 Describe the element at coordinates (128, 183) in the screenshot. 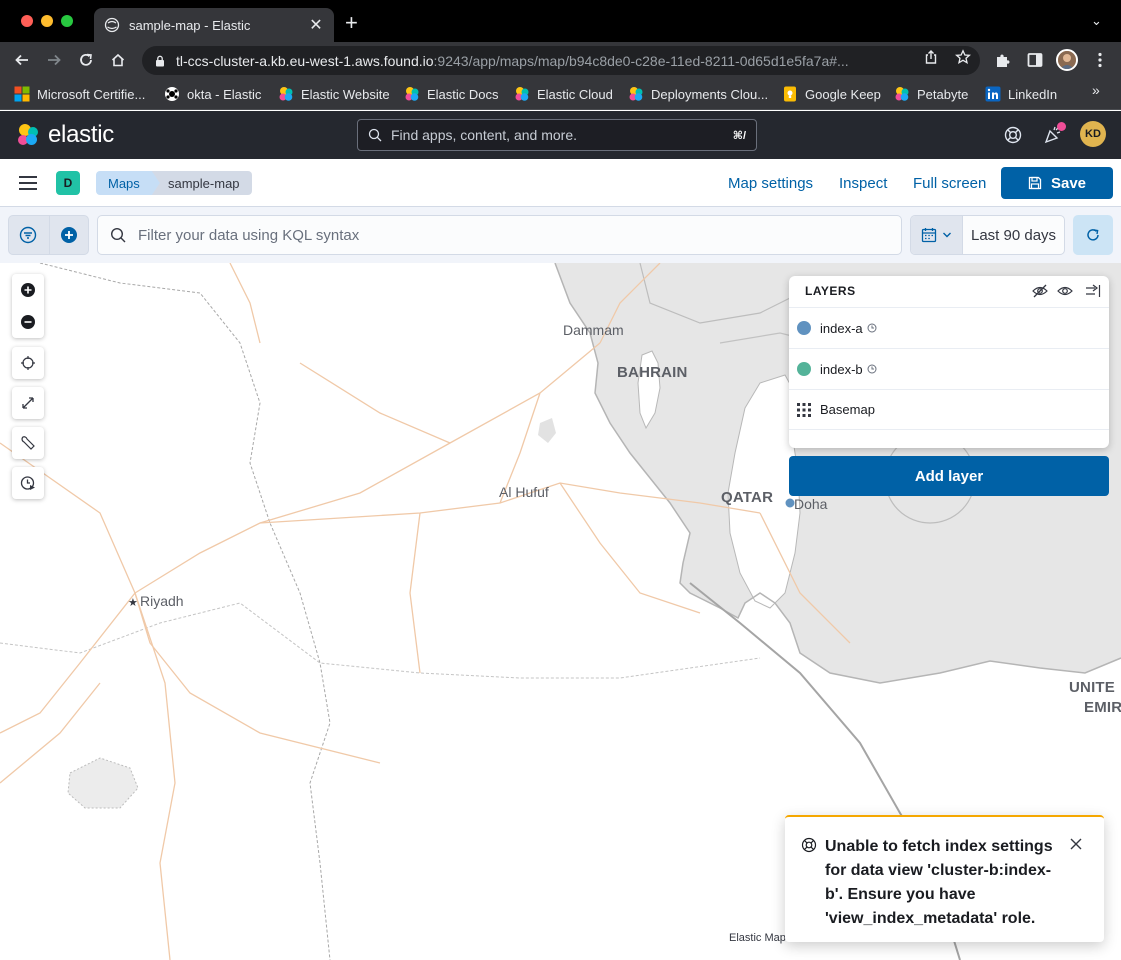

I see `breadcrumb-maps: Maps` at that location.